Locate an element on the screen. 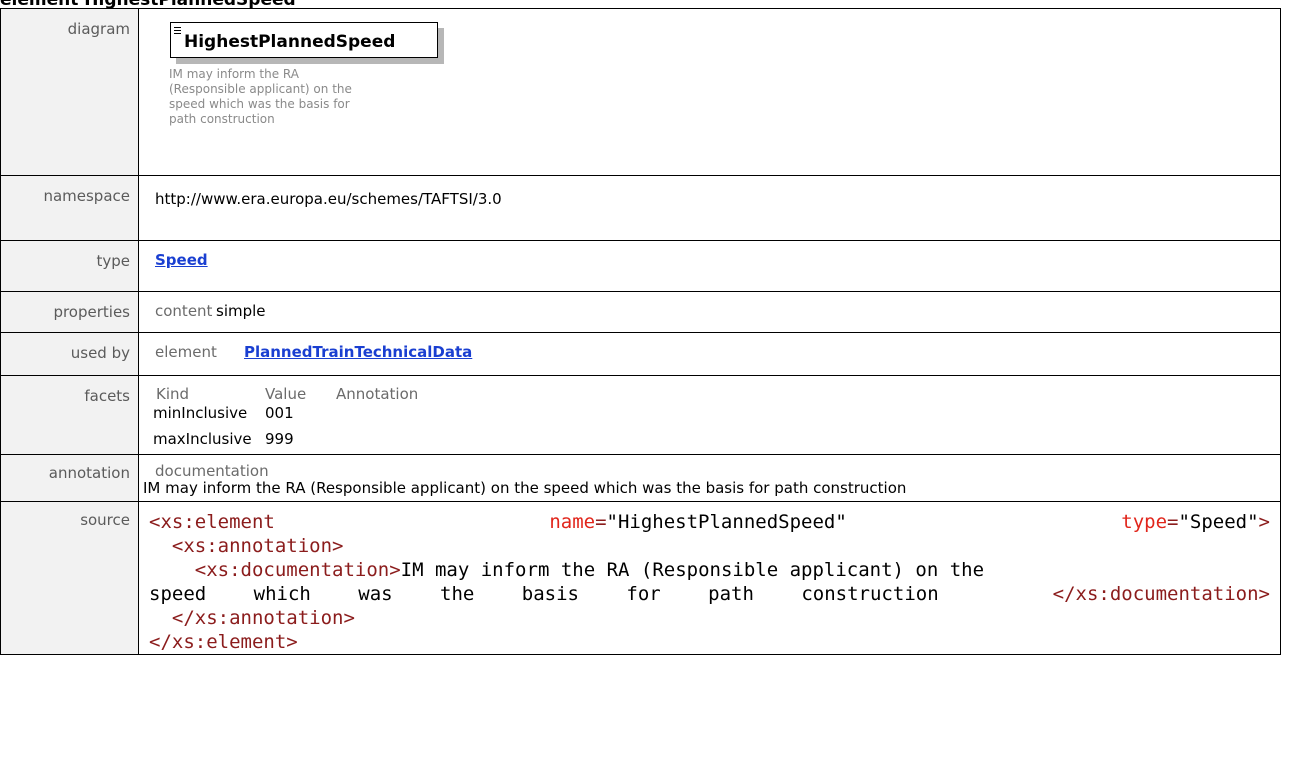 The image size is (1289, 758). xml-tag: </xs:annotation> is located at coordinates (263, 618).